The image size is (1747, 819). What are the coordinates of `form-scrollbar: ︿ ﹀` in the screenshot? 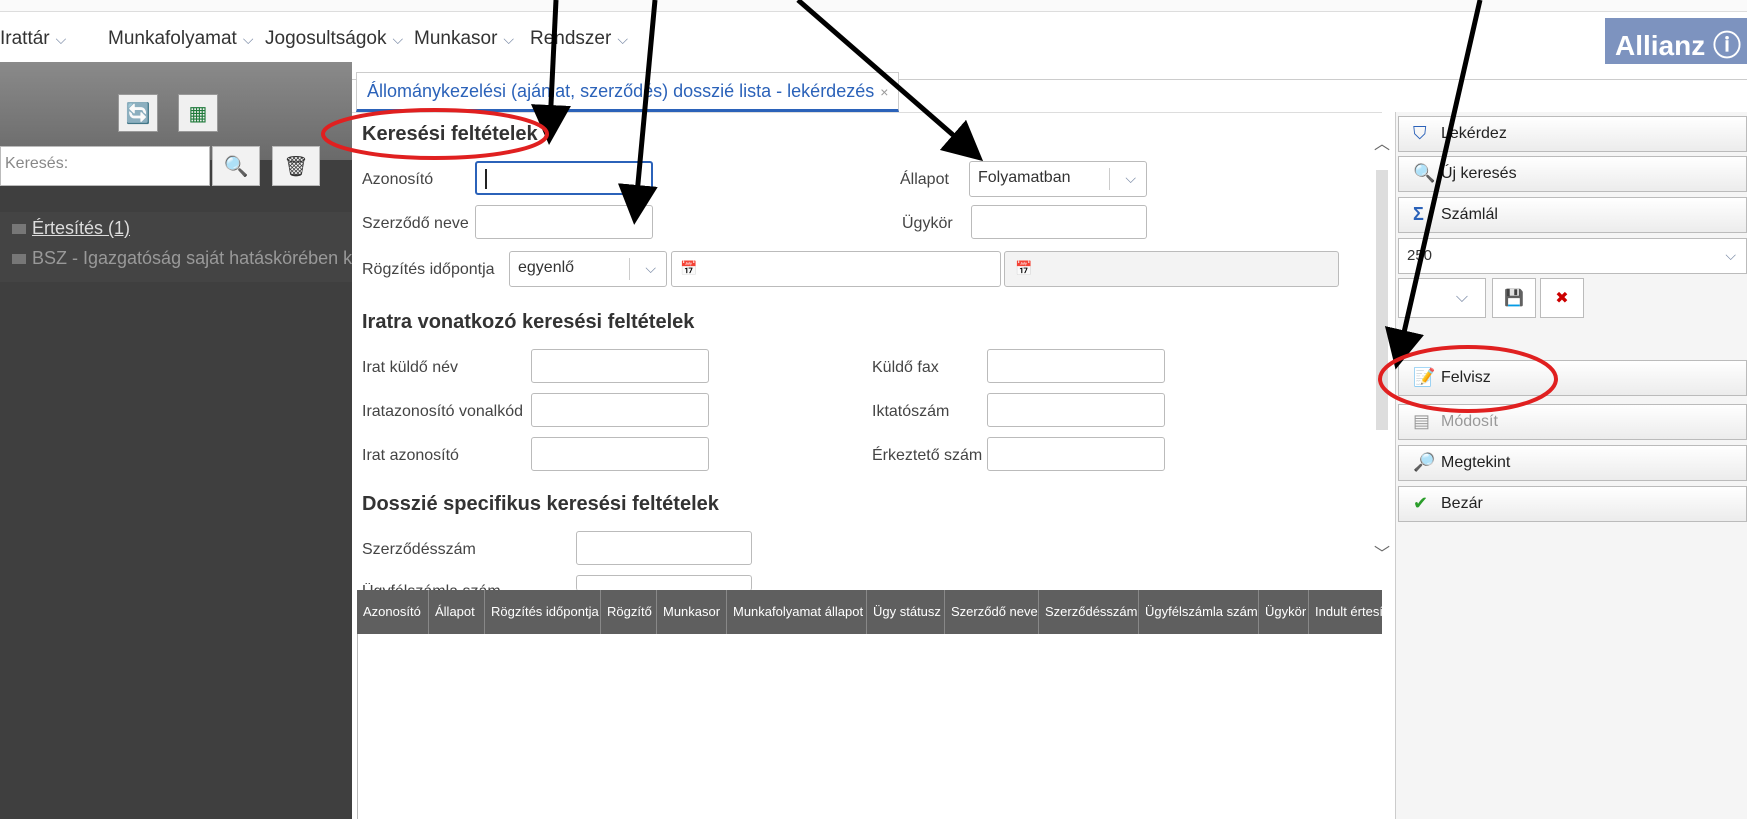 It's located at (1382, 346).